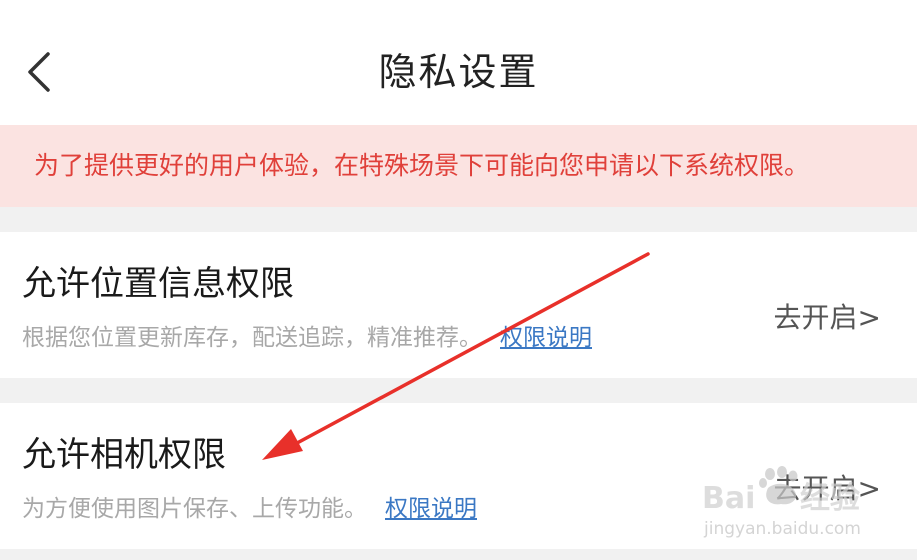  I want to click on location-permission-enable-button: 去开启>, so click(827, 318).